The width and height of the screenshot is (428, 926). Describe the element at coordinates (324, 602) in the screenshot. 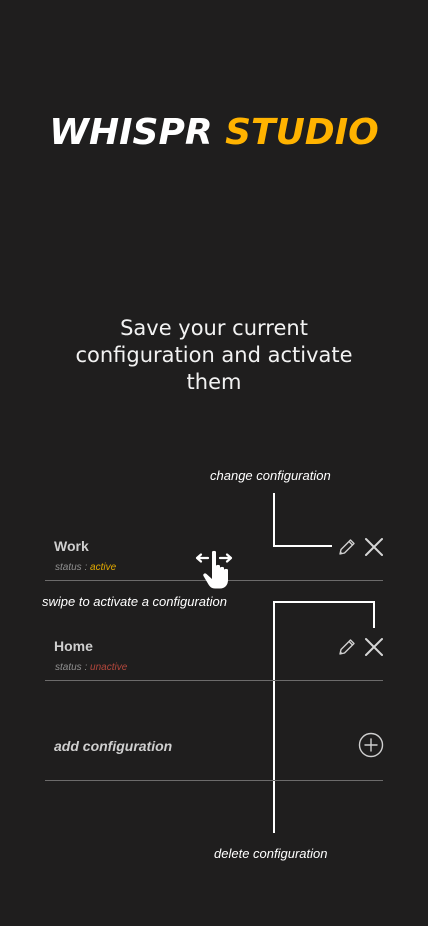

I see `guide-line-delete-top` at that location.